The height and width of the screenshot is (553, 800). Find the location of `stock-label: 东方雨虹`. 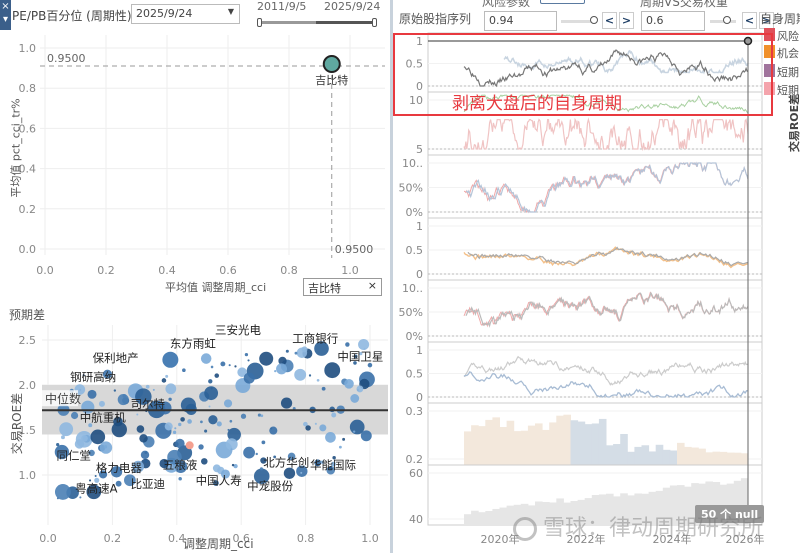

stock-label: 东方雨虹 is located at coordinates (193, 344).